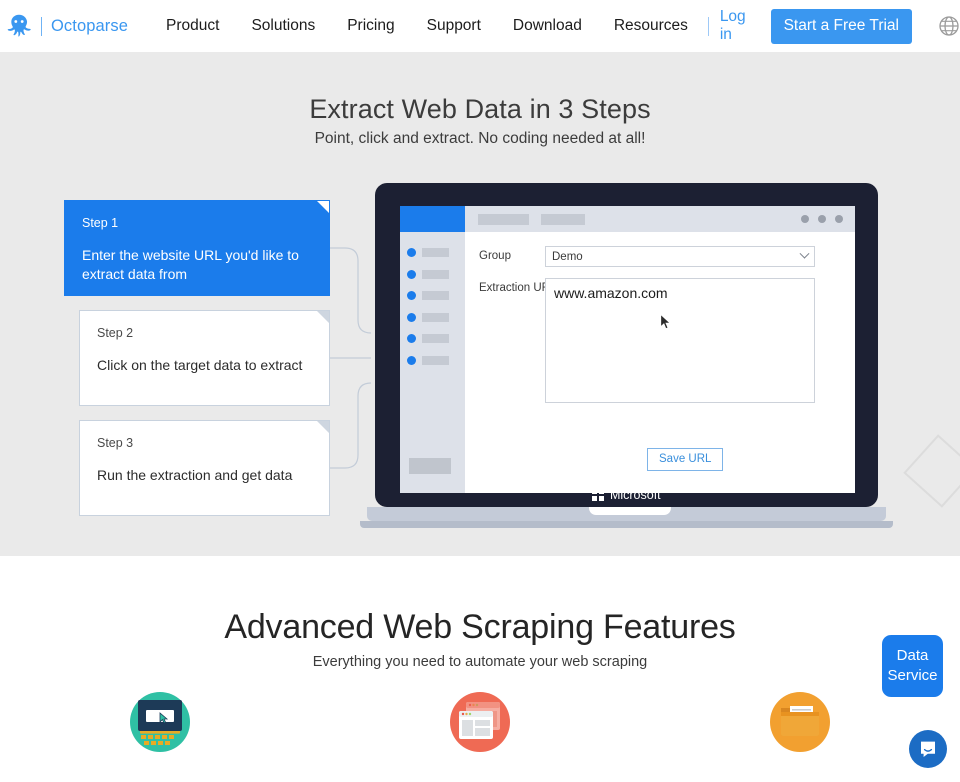 The height and width of the screenshot is (782, 960). I want to click on mouse-cursor-icon-svg, so click(665, 321).